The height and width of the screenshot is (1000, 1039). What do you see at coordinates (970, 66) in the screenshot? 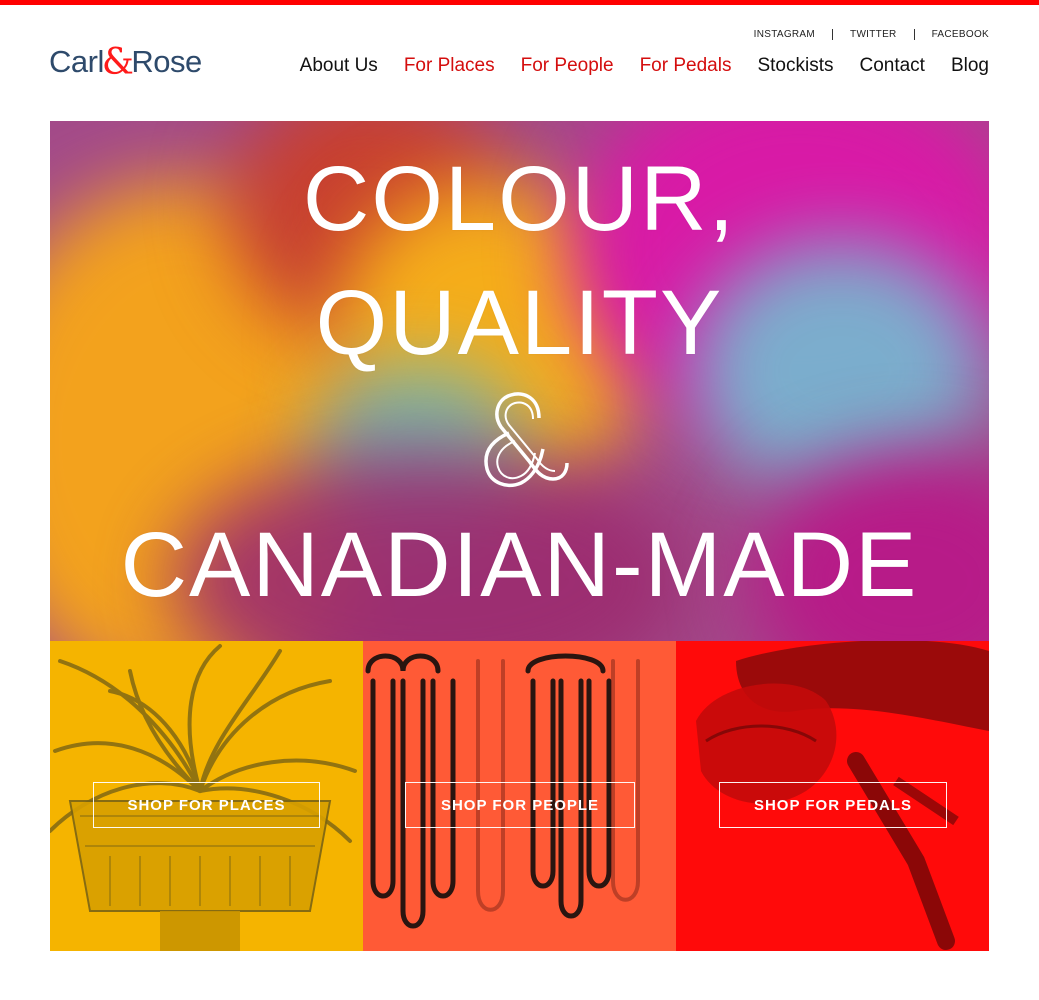
I see `nav-blog: Blog` at bounding box center [970, 66].